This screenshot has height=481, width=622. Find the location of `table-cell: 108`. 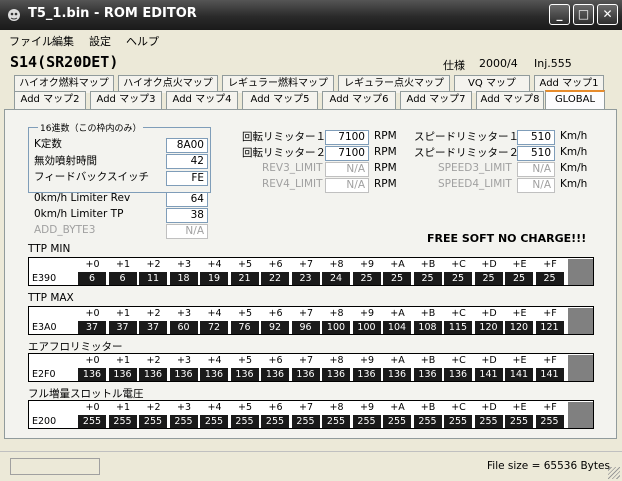

table-cell: 108 is located at coordinates (427, 327).